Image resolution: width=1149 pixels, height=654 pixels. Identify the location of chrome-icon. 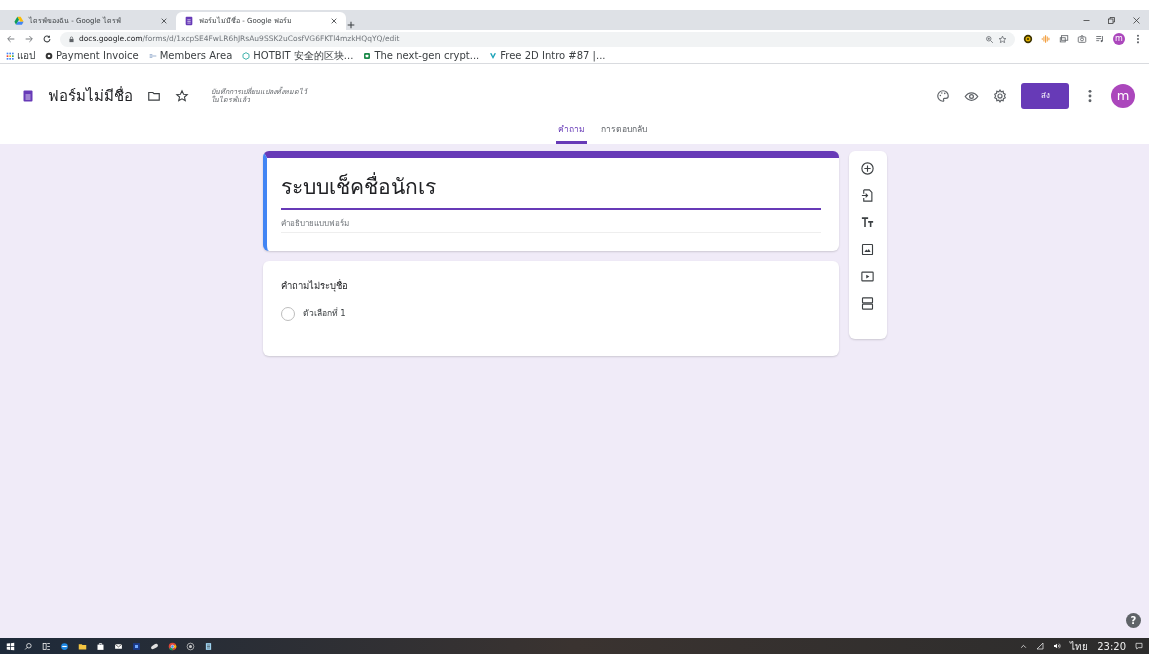
(172, 646).